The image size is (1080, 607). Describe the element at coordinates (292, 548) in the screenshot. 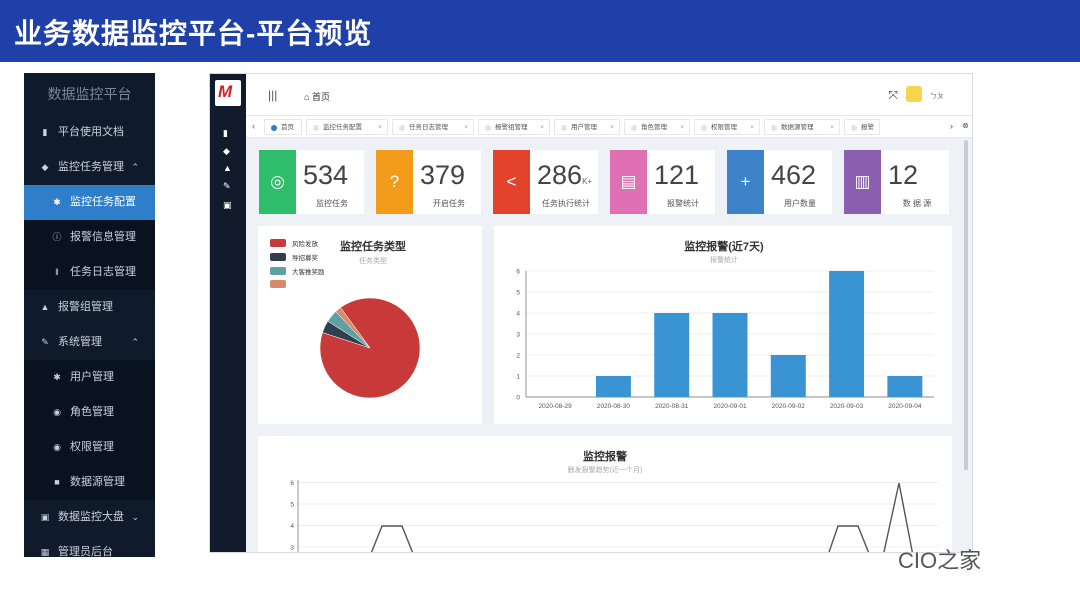

I see `y-tick-label: 3` at that location.